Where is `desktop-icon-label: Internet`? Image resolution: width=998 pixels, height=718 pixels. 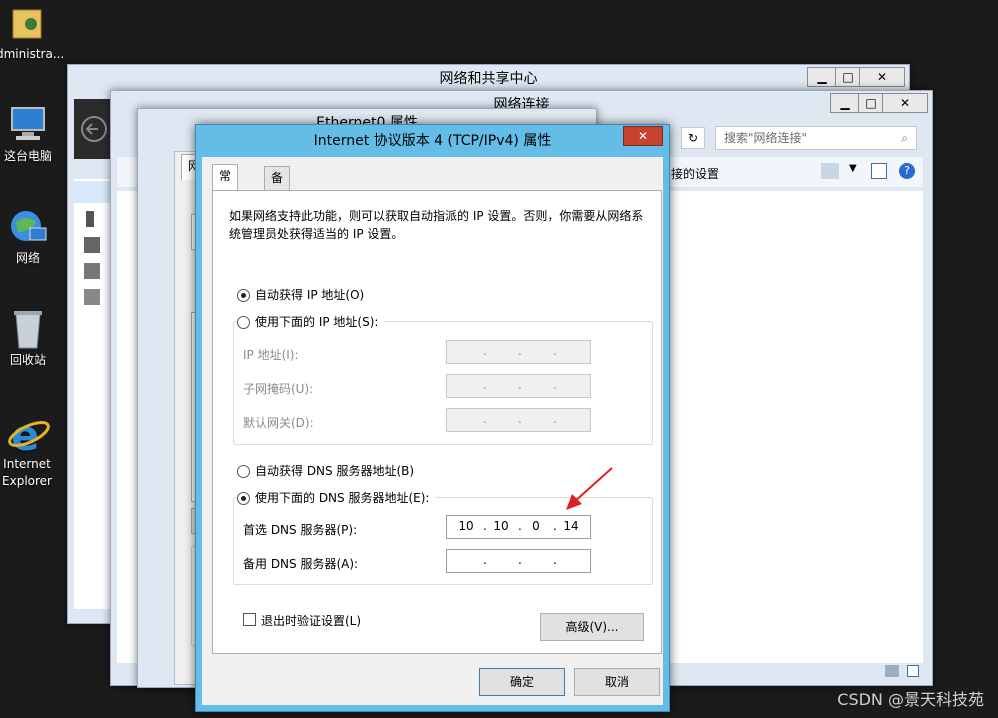
desktop-icon-label: Internet is located at coordinates (27, 464).